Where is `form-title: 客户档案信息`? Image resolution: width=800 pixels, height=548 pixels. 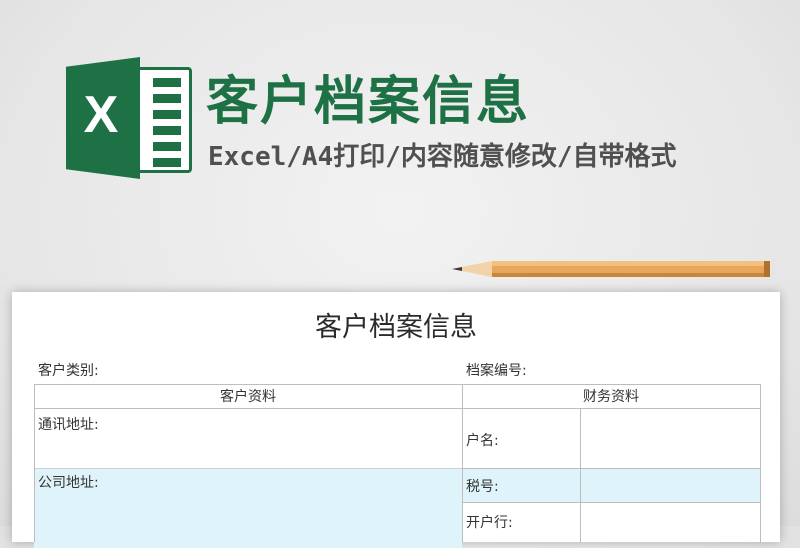 form-title: 客户档案信息 is located at coordinates (396, 327).